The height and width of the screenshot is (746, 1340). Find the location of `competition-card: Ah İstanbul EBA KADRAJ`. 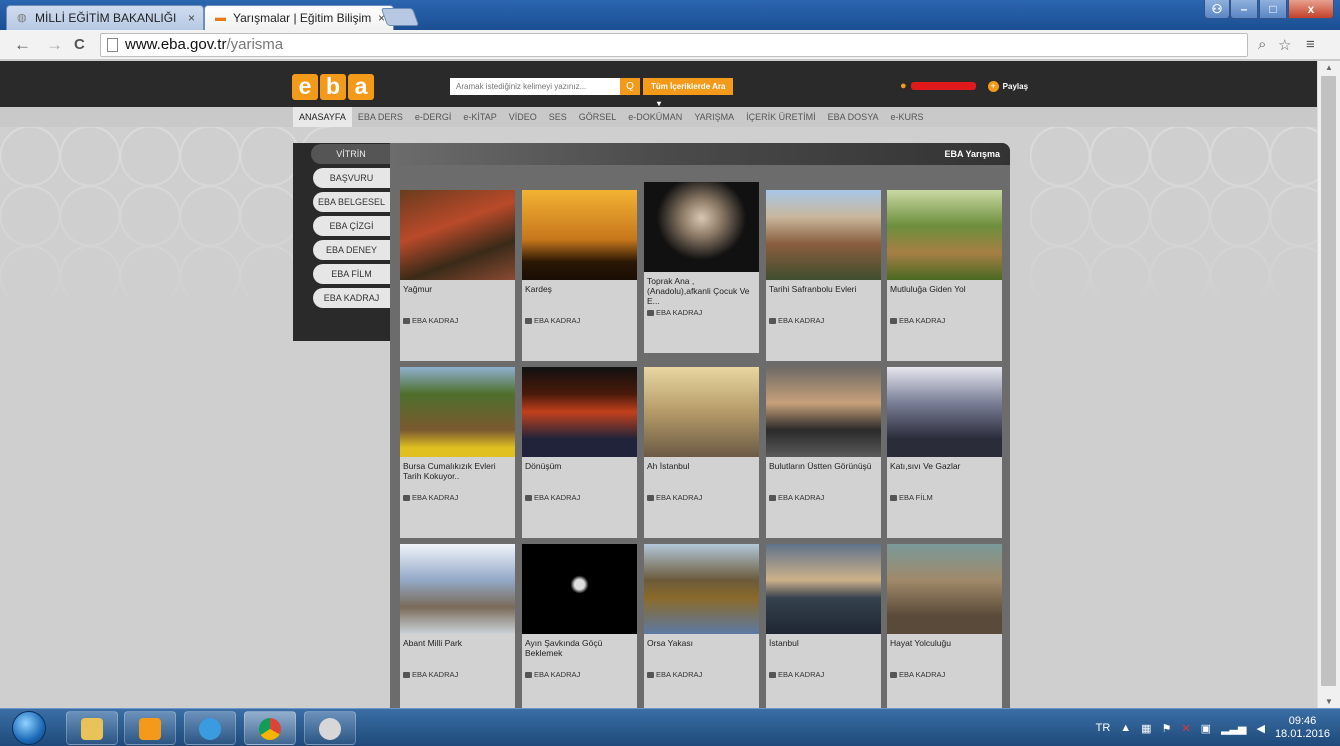

competition-card: Ah İstanbul EBA KADRAJ is located at coordinates (701, 452).